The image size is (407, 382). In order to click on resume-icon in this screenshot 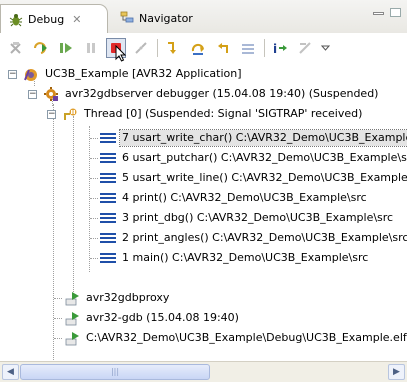, I will do `click(41, 48)`.